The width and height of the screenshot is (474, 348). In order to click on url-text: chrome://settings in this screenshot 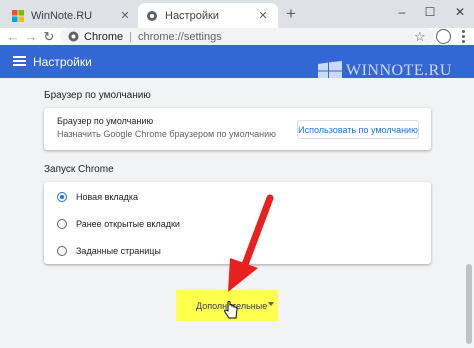, I will do `click(179, 36)`.